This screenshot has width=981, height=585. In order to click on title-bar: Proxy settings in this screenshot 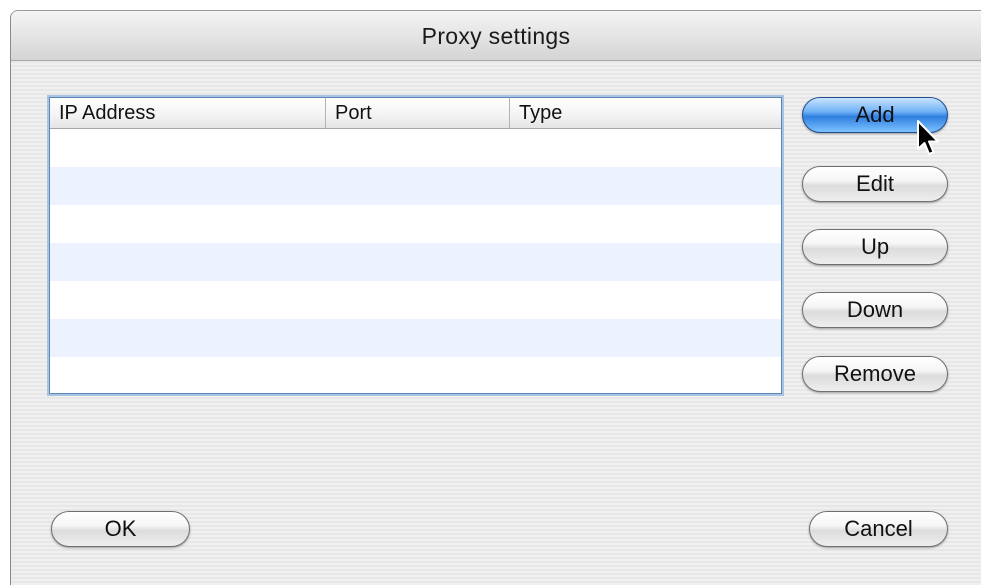, I will do `click(496, 36)`.